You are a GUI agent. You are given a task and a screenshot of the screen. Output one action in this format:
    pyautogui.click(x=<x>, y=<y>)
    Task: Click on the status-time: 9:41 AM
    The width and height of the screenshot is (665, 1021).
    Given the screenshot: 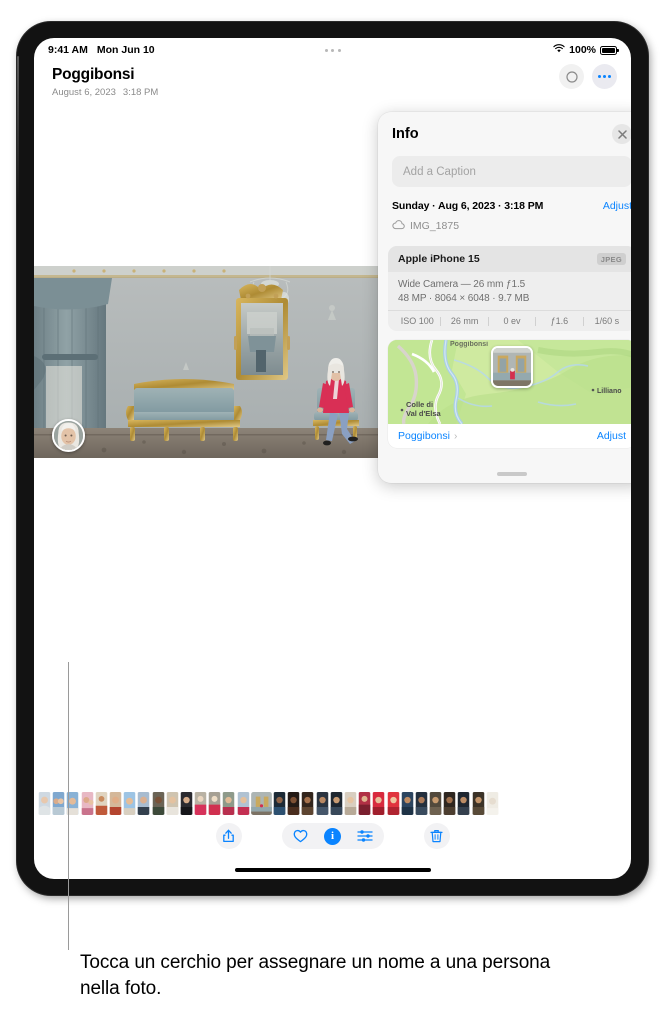 What is the action you would take?
    pyautogui.click(x=68, y=50)
    